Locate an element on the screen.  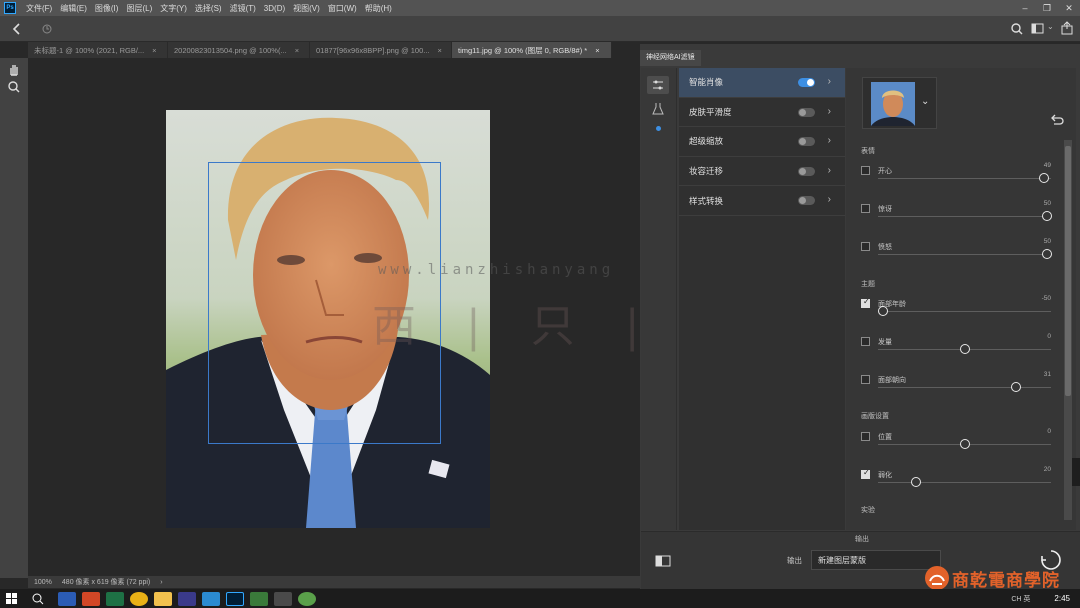
sliders-tab is located at coordinates (658, 85).